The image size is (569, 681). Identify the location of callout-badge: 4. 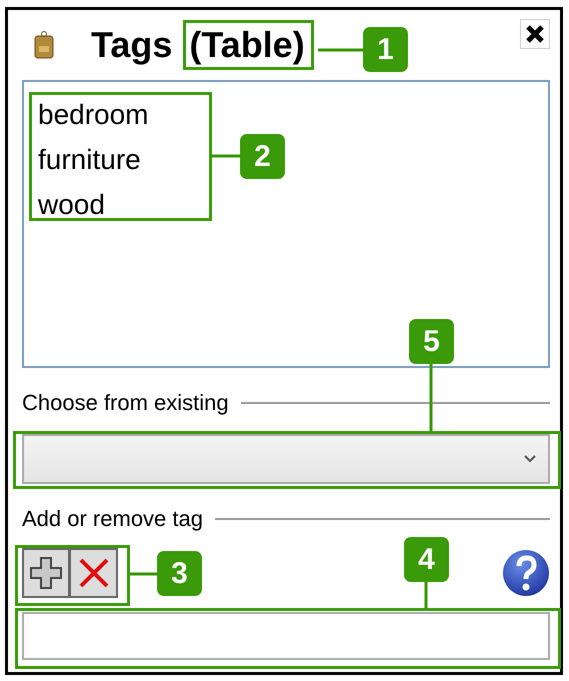
(426, 559).